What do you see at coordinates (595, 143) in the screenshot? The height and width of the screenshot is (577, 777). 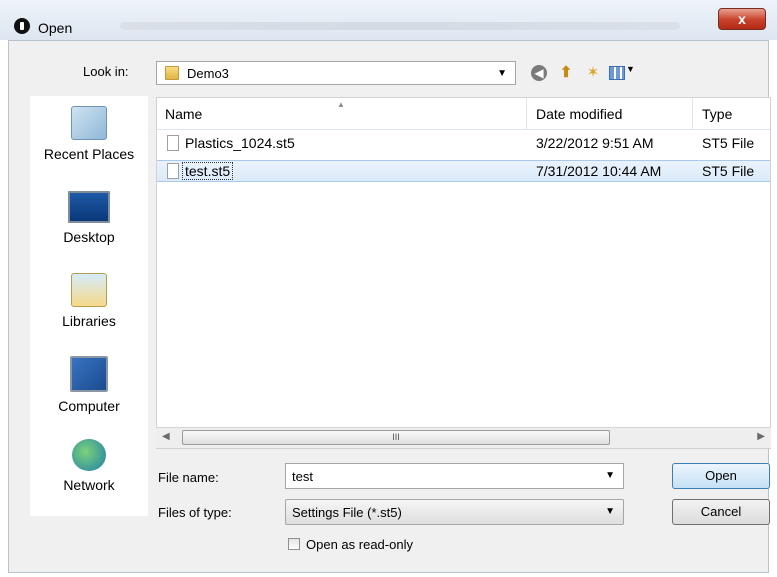 I see `file-date: 3/22/2012 9:51 AM` at bounding box center [595, 143].